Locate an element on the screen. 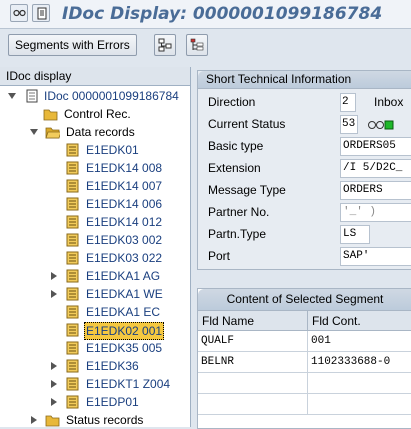  info-row-direction: Direction 2 Inbox is located at coordinates (304, 103).